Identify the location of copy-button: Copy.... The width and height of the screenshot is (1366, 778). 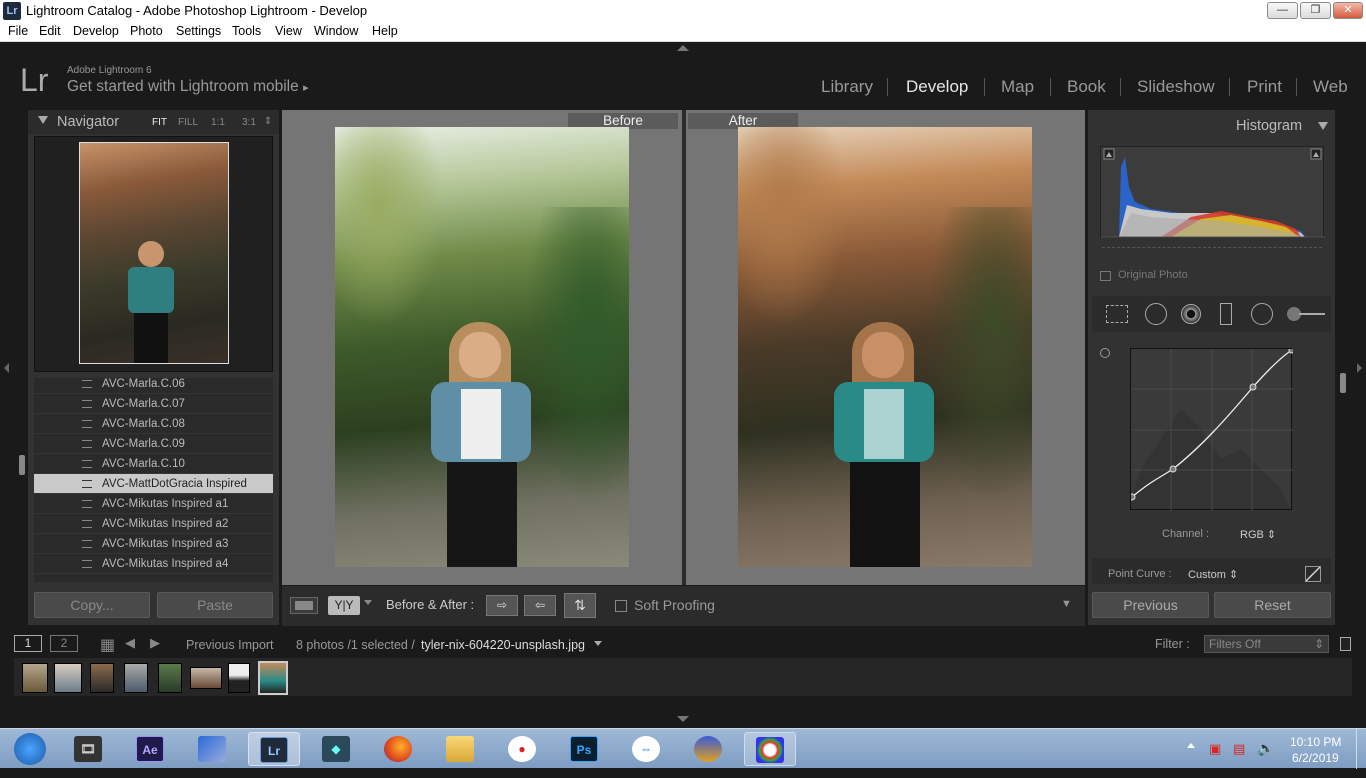
(92, 605).